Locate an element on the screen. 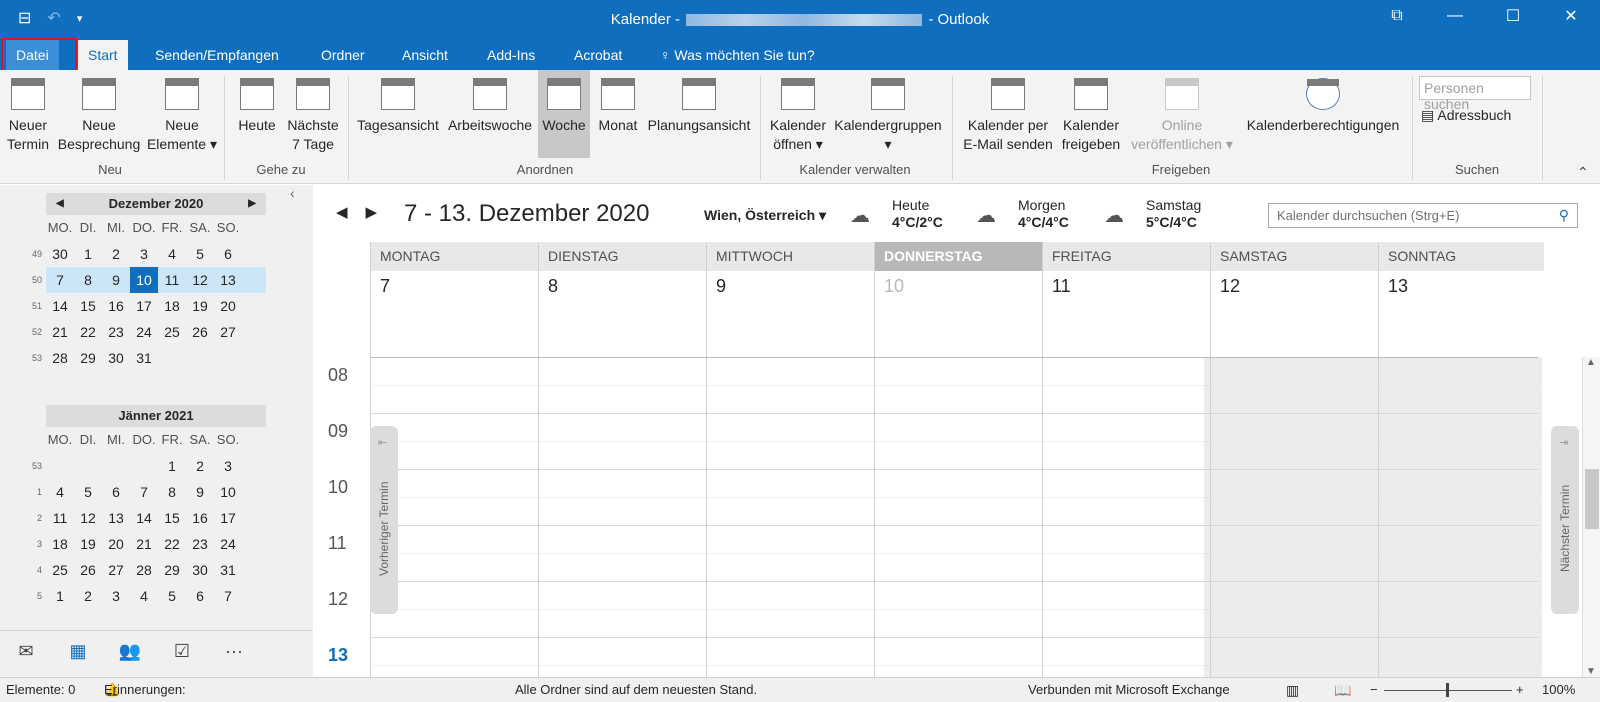 The image size is (1600, 702). day-header: MITTWOCH is located at coordinates (790, 256).